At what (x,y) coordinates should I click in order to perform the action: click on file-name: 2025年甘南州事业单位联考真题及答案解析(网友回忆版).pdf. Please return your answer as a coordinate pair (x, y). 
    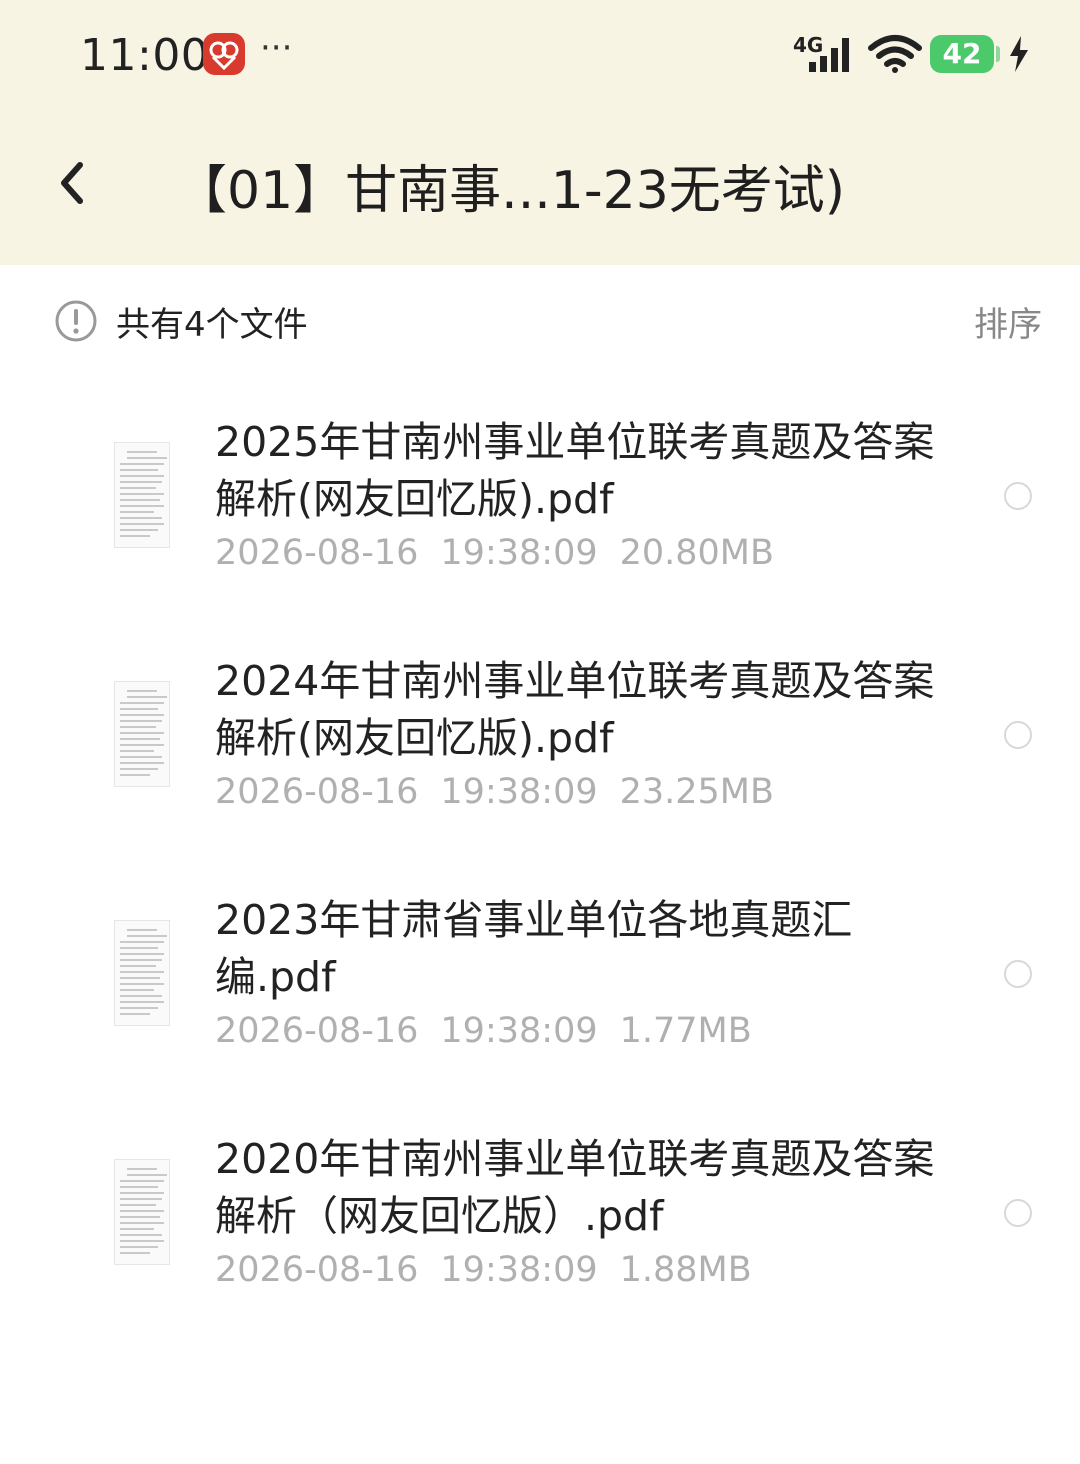
    Looking at the image, I should click on (575, 470).